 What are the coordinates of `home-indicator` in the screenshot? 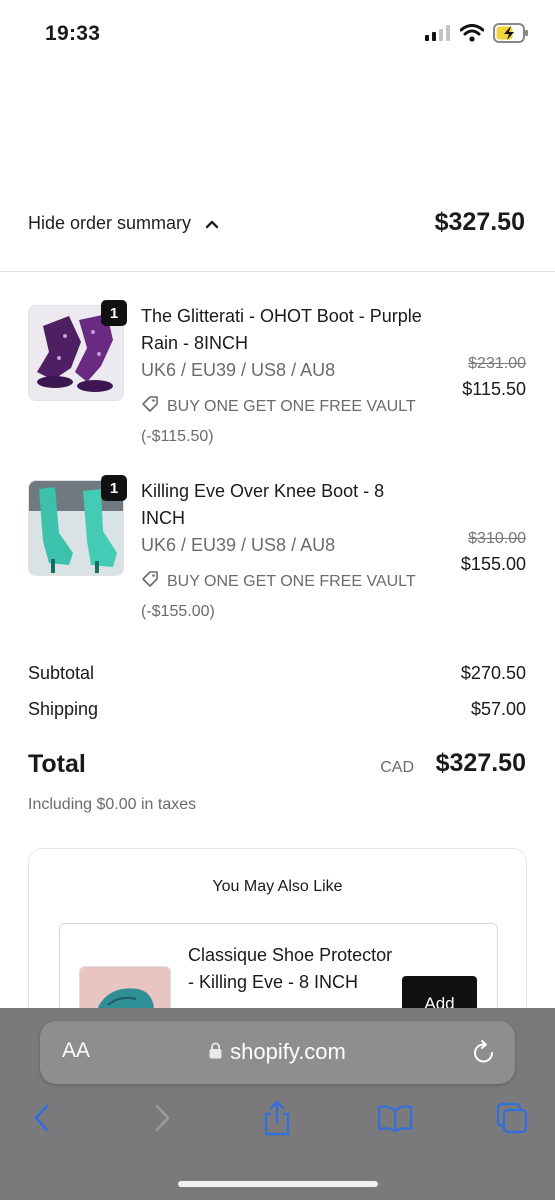 It's located at (278, 1184).